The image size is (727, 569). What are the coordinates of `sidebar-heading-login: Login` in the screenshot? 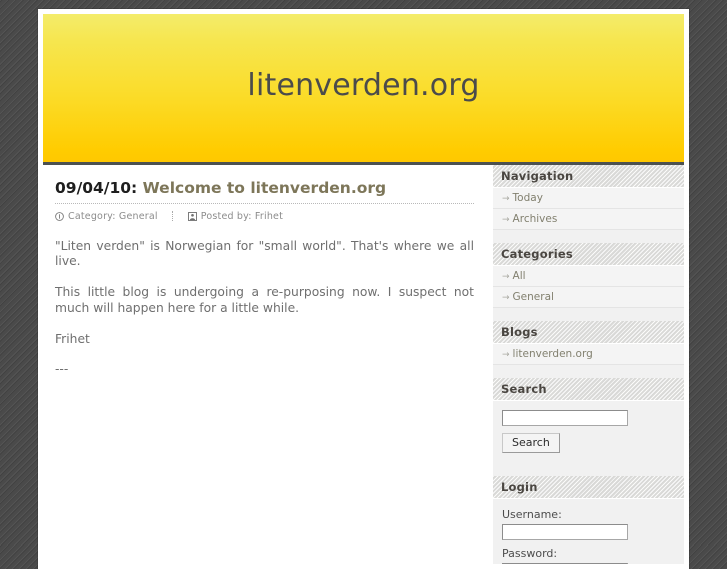 It's located at (588, 487).